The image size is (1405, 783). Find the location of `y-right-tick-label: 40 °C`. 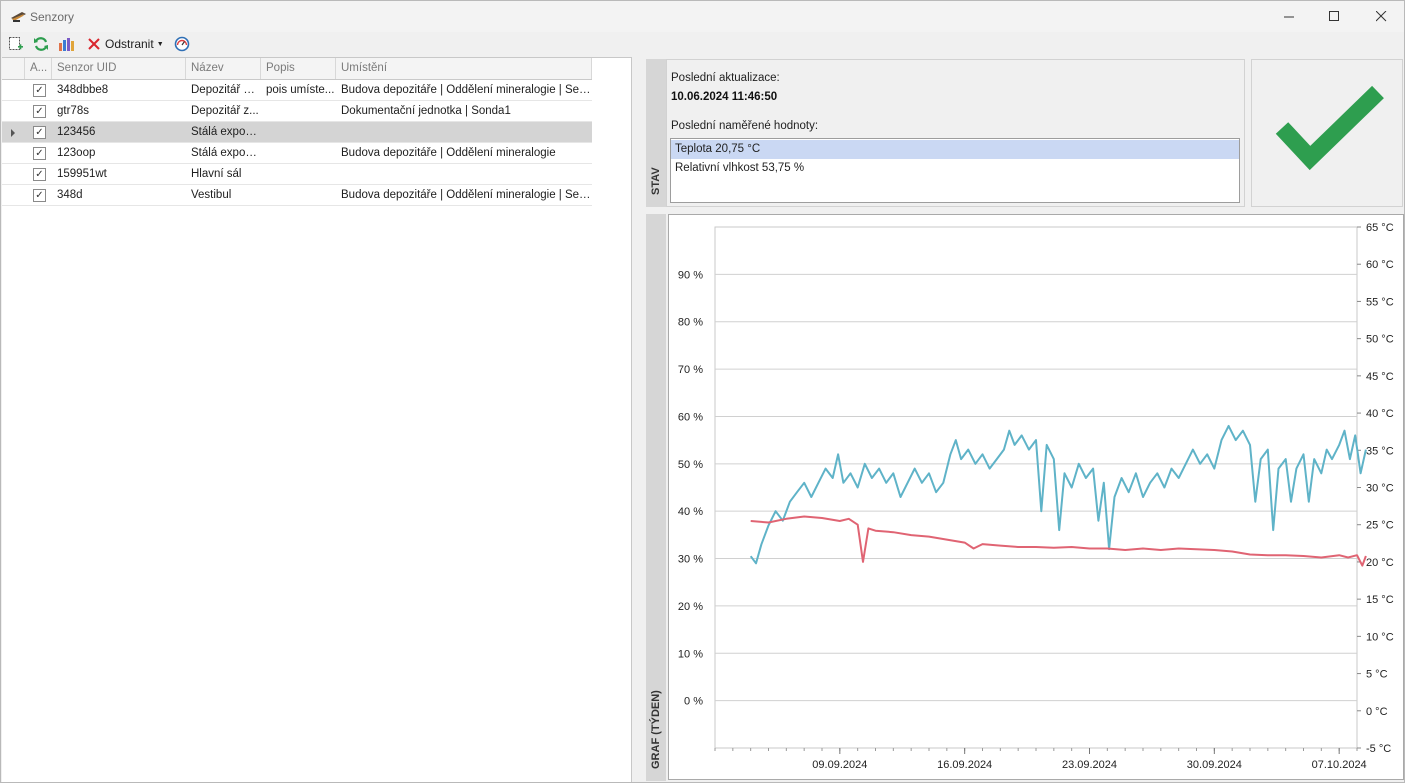

y-right-tick-label: 40 °C is located at coordinates (1380, 414).